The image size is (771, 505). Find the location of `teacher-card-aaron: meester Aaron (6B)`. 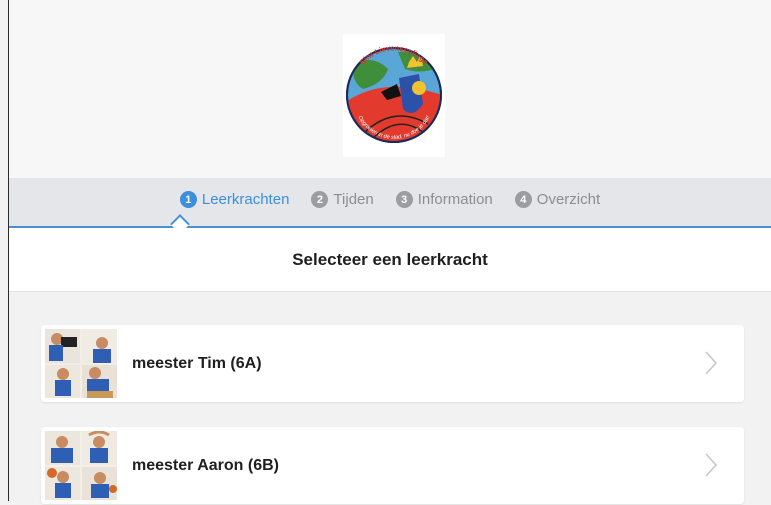

teacher-card-aaron: meester Aaron (6B) is located at coordinates (392, 465).